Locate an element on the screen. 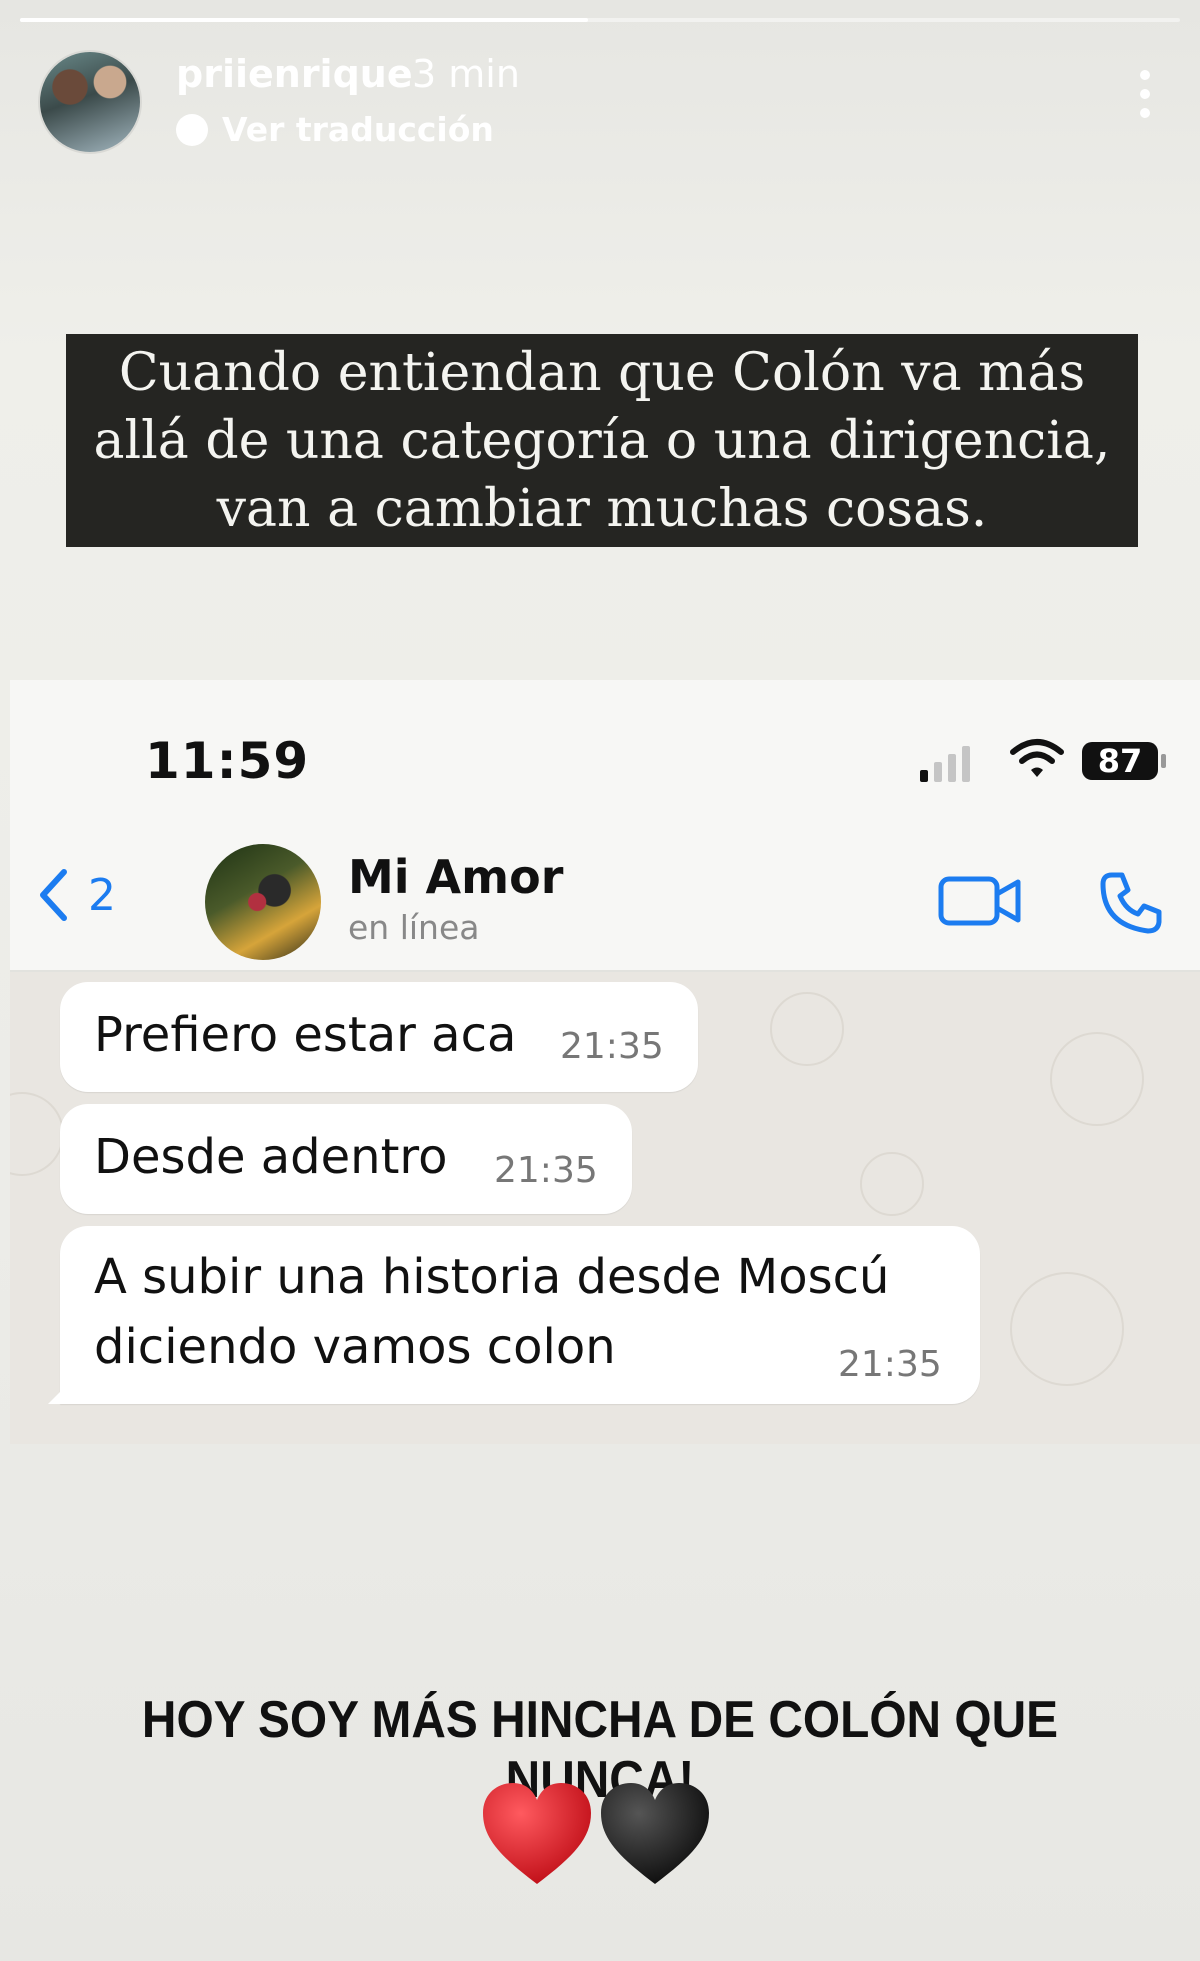  translate-link: Ver traducción is located at coordinates (335, 129).